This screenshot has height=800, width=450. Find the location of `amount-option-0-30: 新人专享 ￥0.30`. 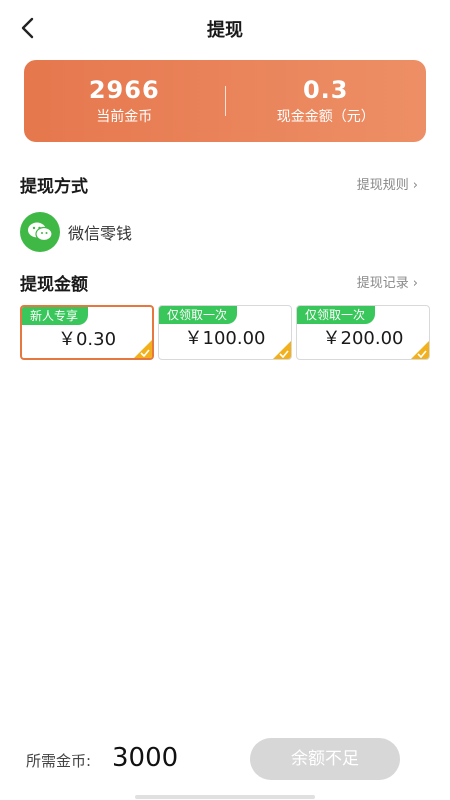

amount-option-0-30: 新人专享 ￥0.30 is located at coordinates (87, 332).